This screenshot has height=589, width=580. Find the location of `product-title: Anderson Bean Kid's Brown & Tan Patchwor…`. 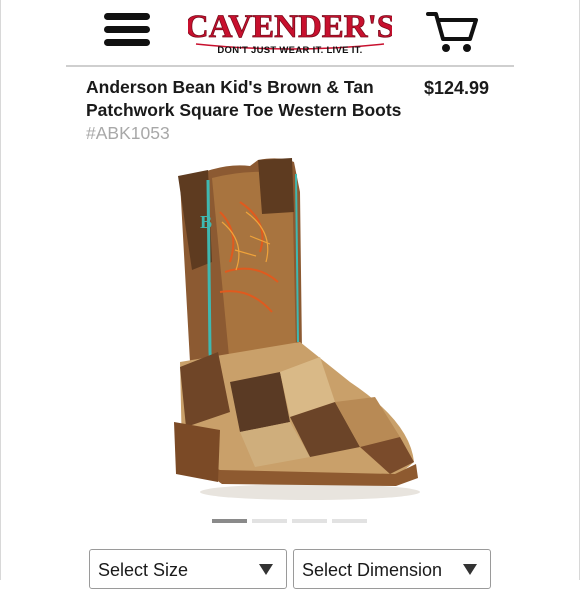

product-title: Anderson Bean Kid's Brown & Tan Patchwor… is located at coordinates (245, 110).